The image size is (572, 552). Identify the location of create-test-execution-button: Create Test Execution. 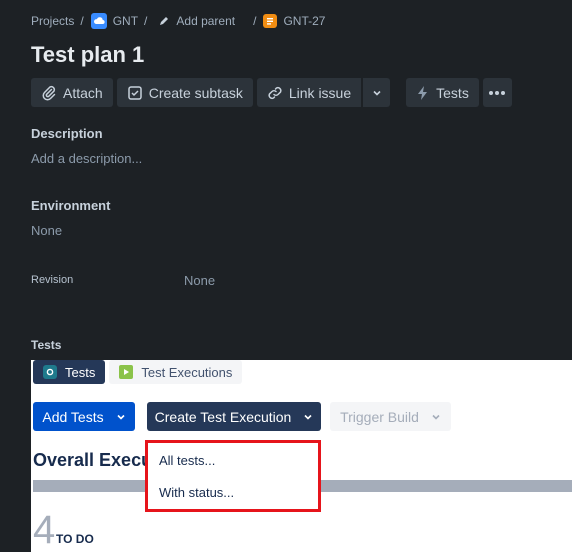
(234, 416).